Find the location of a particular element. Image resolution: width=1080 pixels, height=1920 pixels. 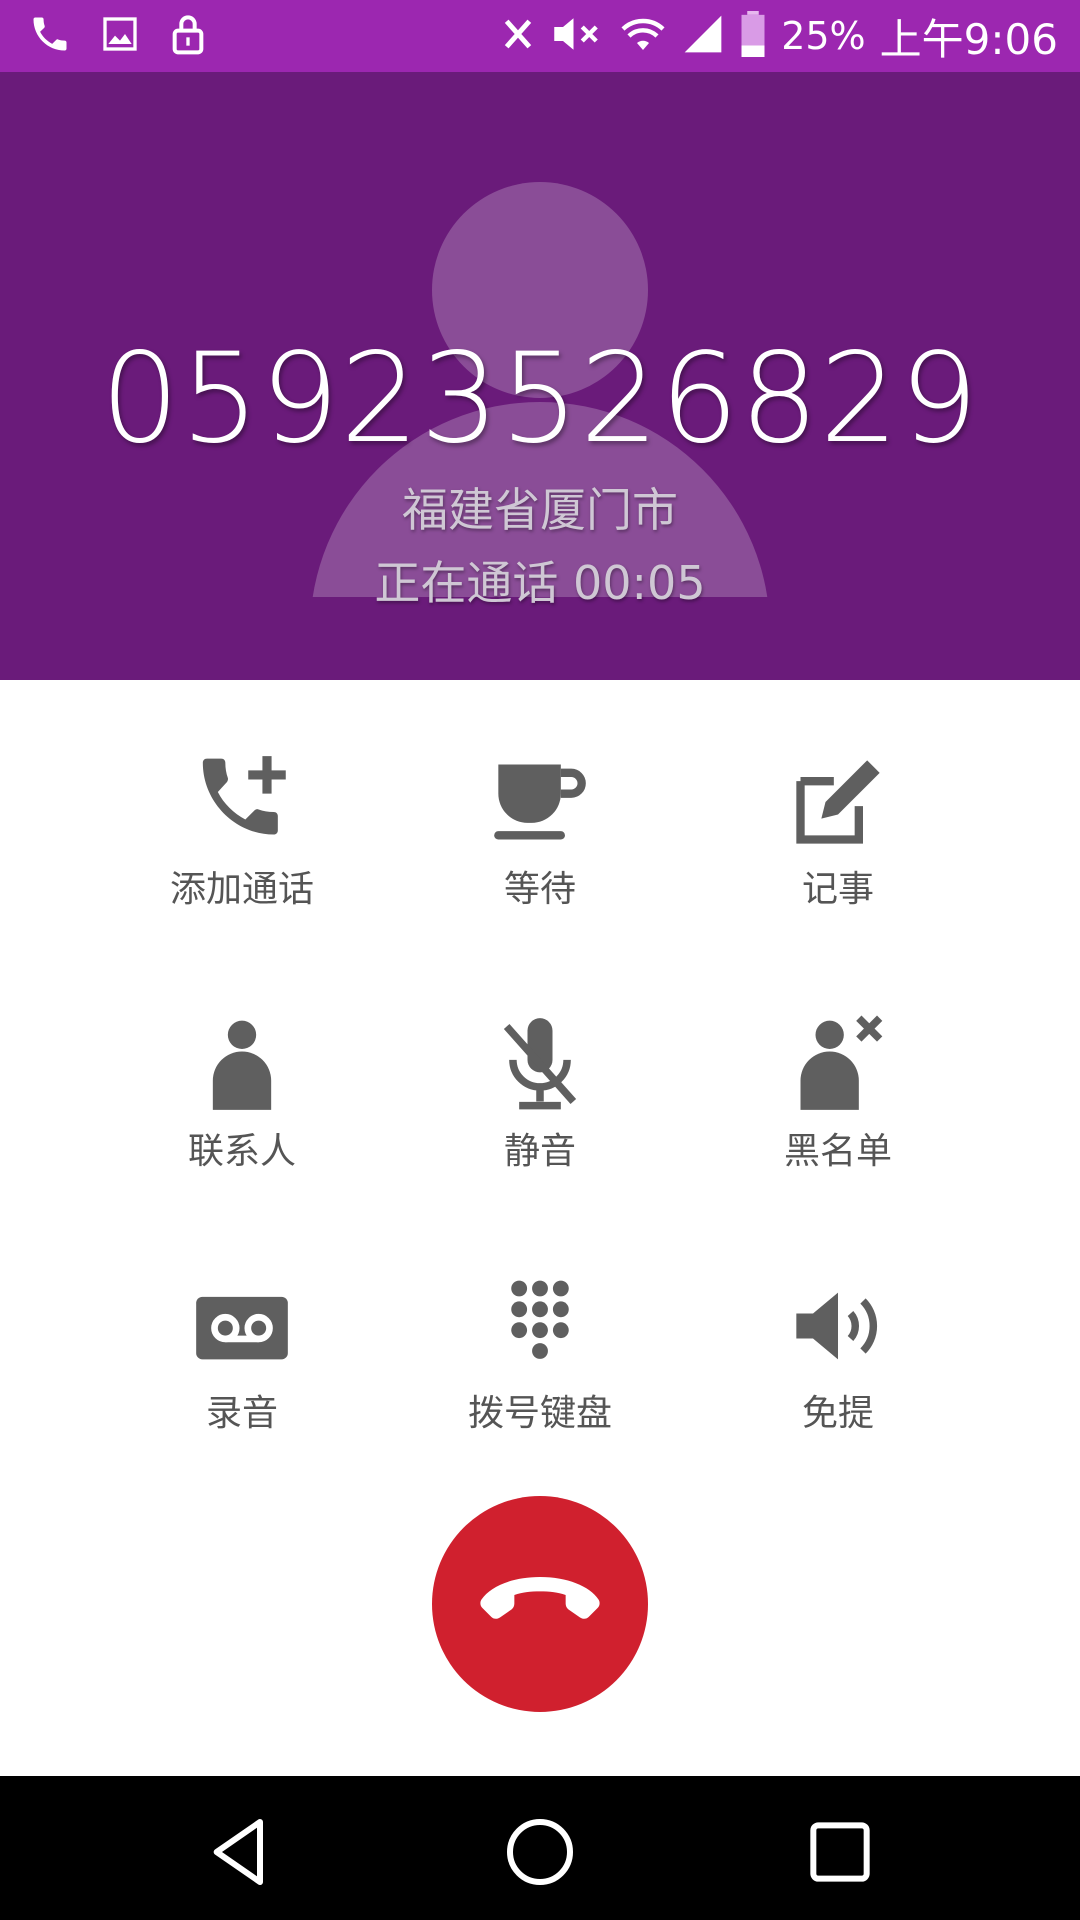

add-call-label: 添加通话 is located at coordinates (241, 889).